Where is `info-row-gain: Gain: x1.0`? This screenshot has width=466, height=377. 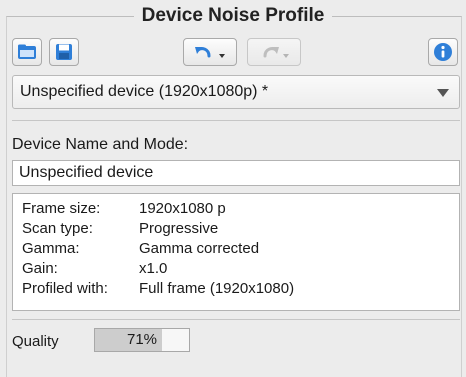
info-row-gain: Gain: x1.0 is located at coordinates (95, 268).